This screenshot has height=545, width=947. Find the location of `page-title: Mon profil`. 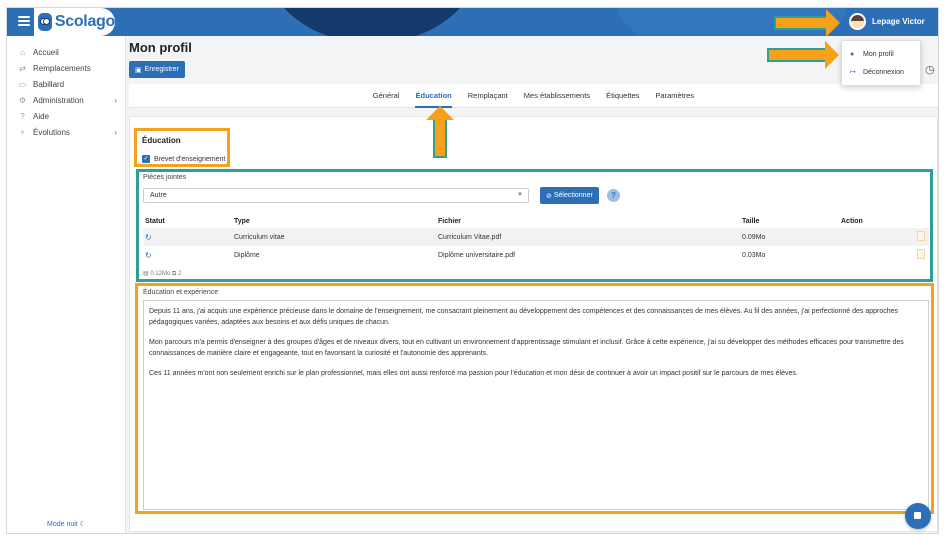

page-title: Mon profil is located at coordinates (160, 47).